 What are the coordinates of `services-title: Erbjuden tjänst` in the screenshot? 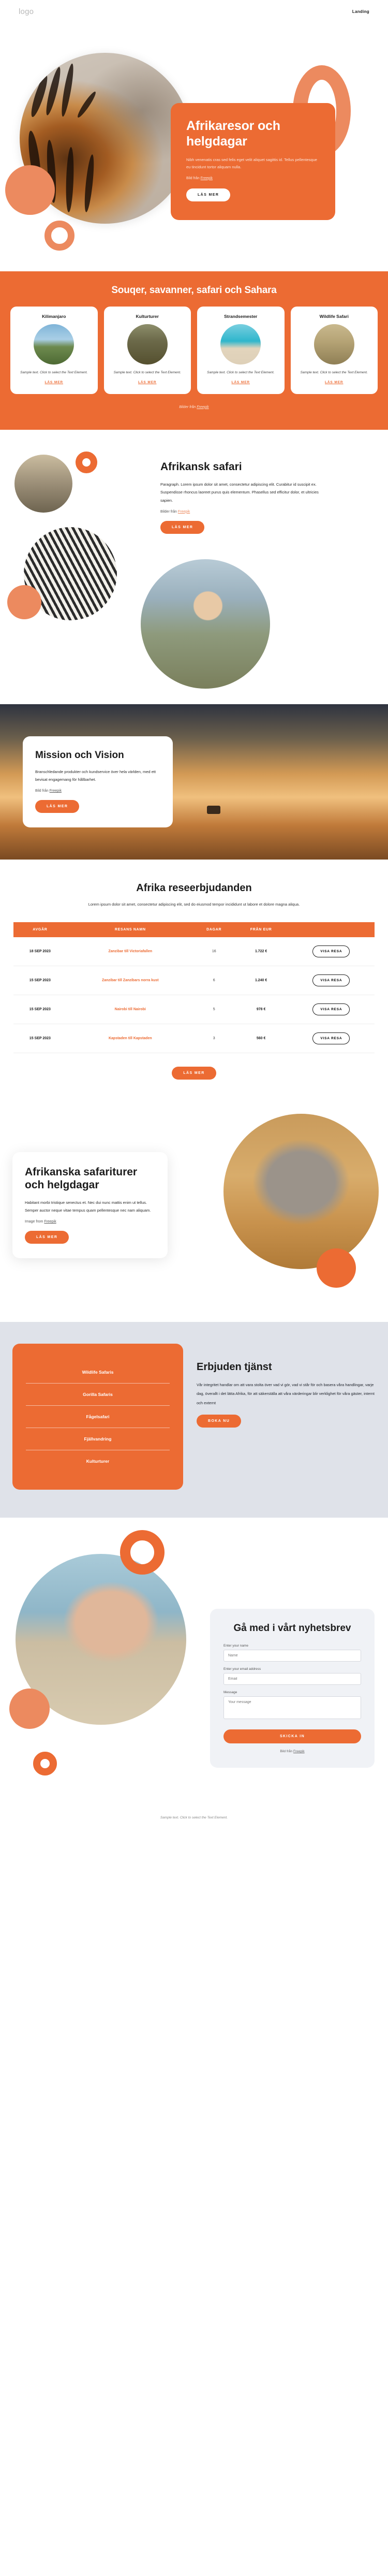 It's located at (234, 1367).